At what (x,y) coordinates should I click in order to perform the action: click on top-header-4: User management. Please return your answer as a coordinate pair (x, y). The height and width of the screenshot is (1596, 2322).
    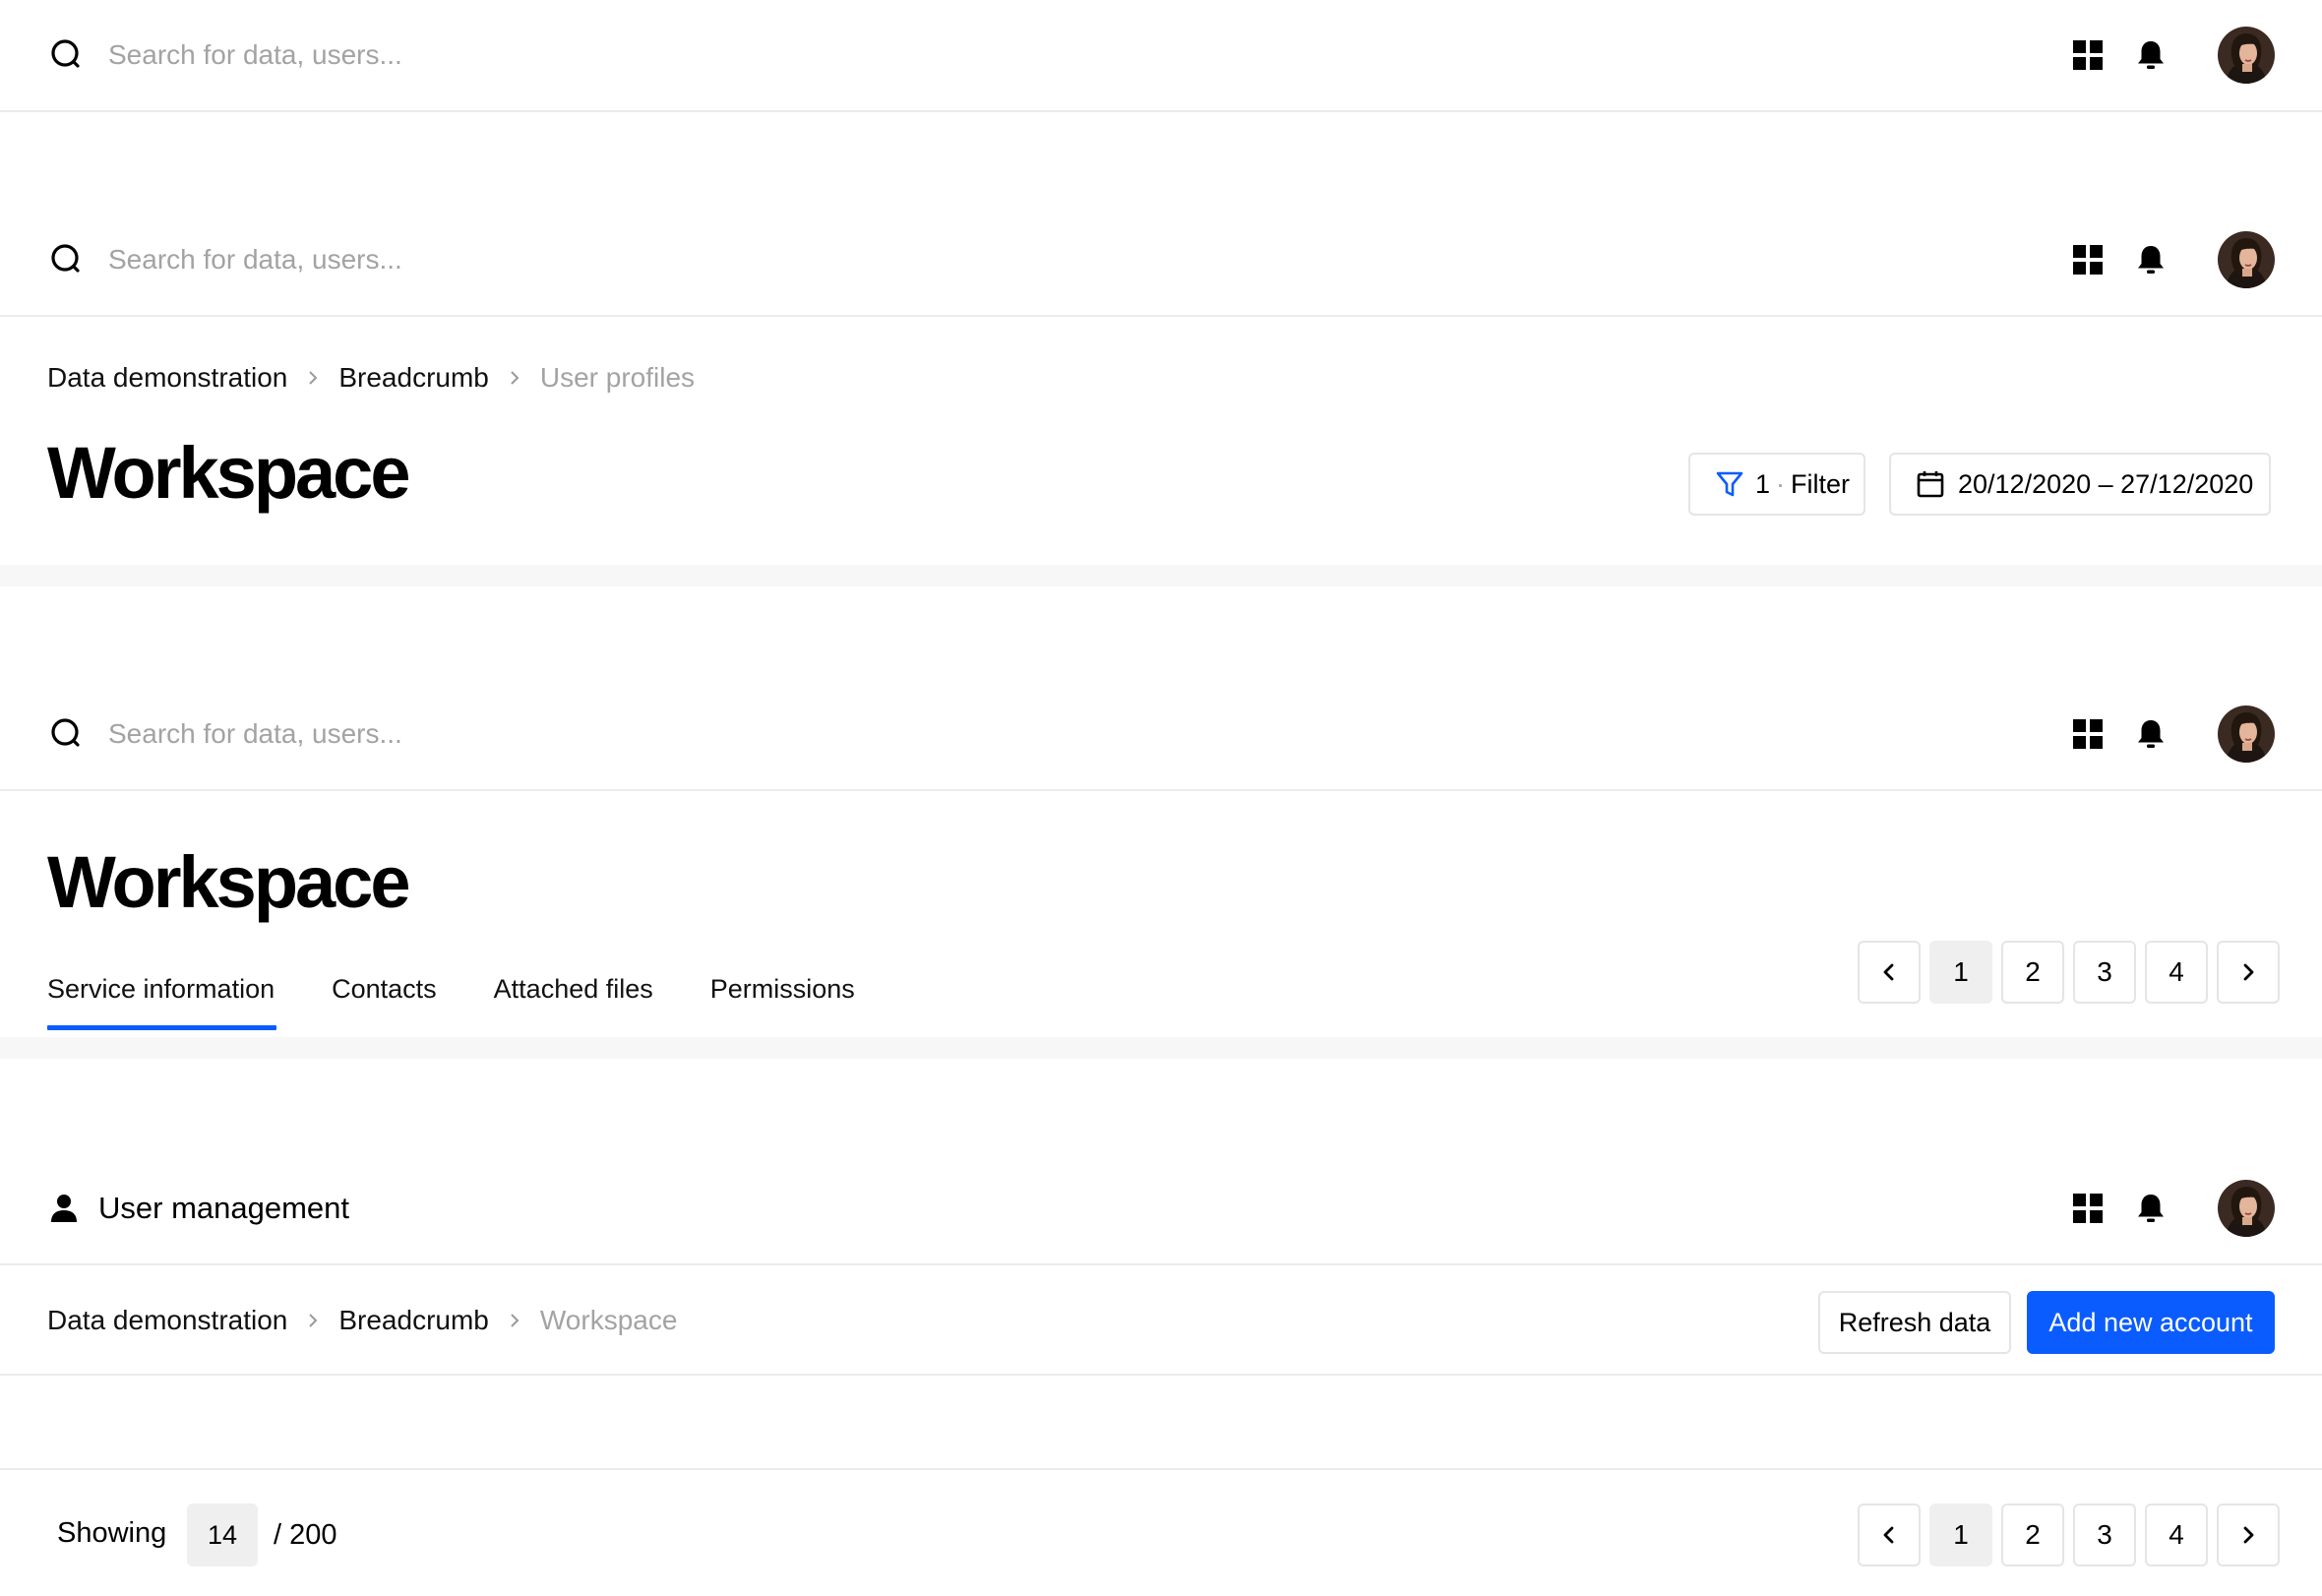
    Looking at the image, I should click on (1161, 1209).